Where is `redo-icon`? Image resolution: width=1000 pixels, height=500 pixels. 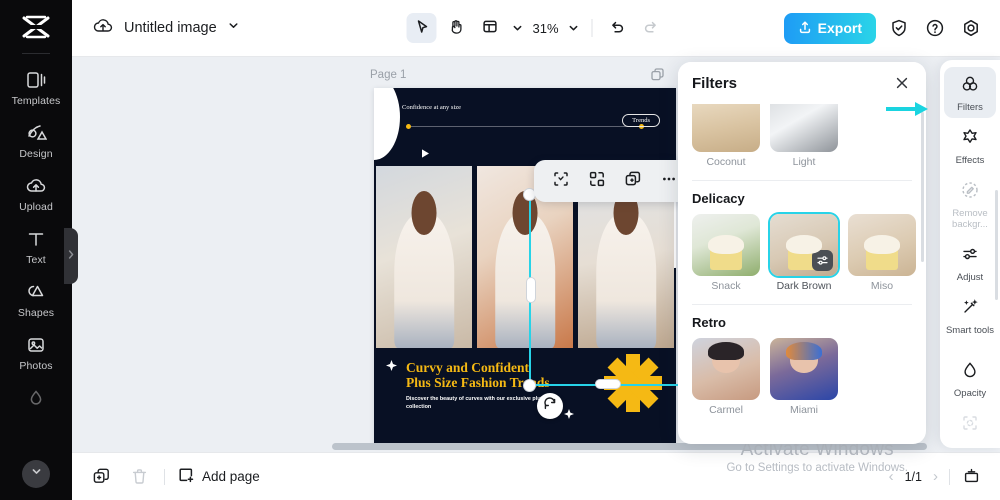
redo-icon is located at coordinates (650, 28).